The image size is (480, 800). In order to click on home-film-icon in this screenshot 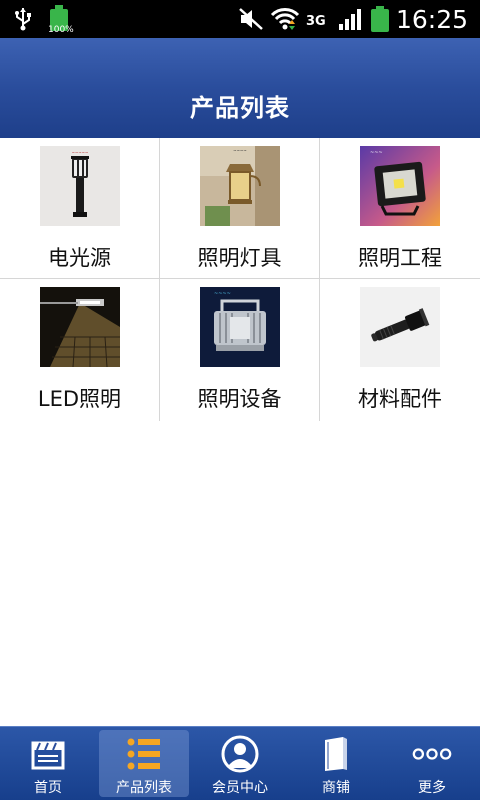, I will do `click(48, 754)`.